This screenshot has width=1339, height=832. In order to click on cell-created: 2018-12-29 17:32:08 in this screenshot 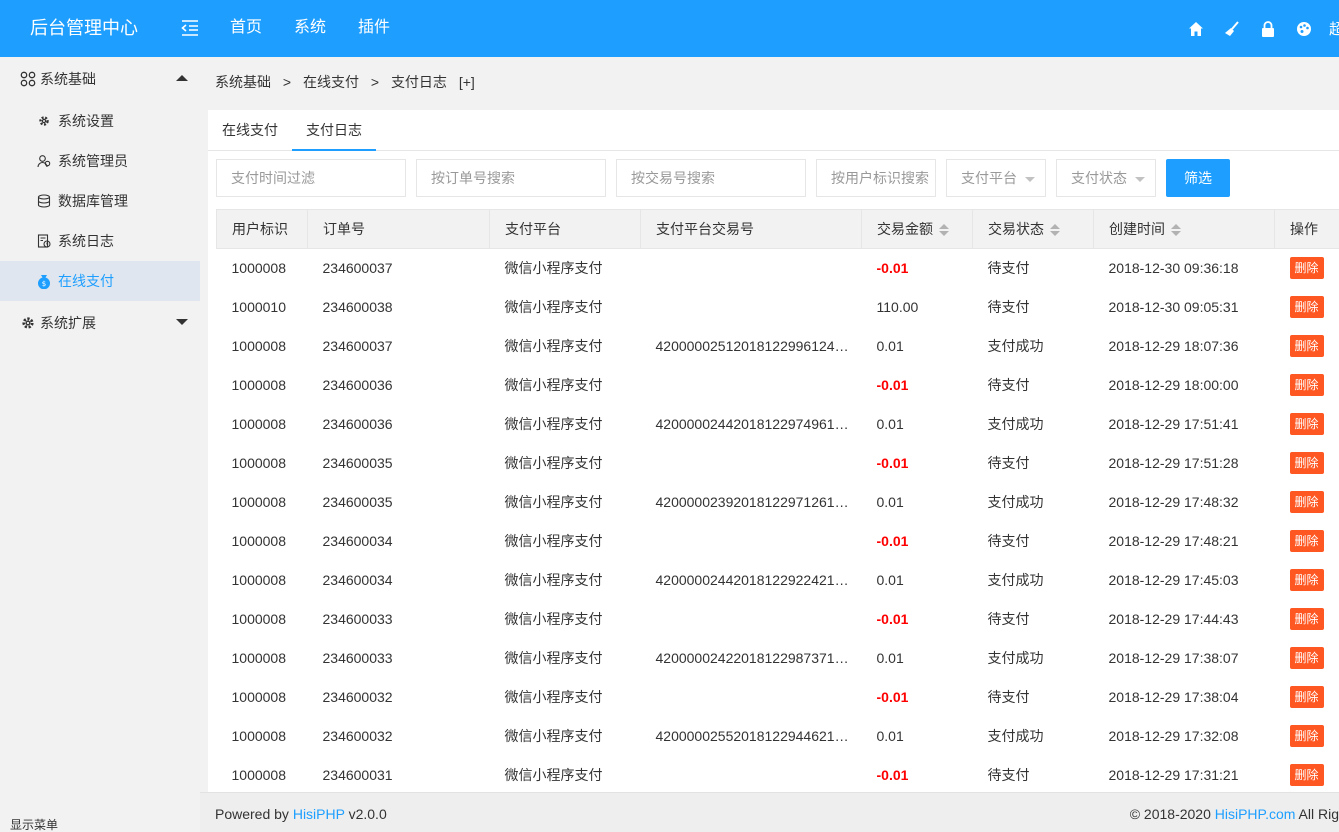, I will do `click(1173, 736)`.